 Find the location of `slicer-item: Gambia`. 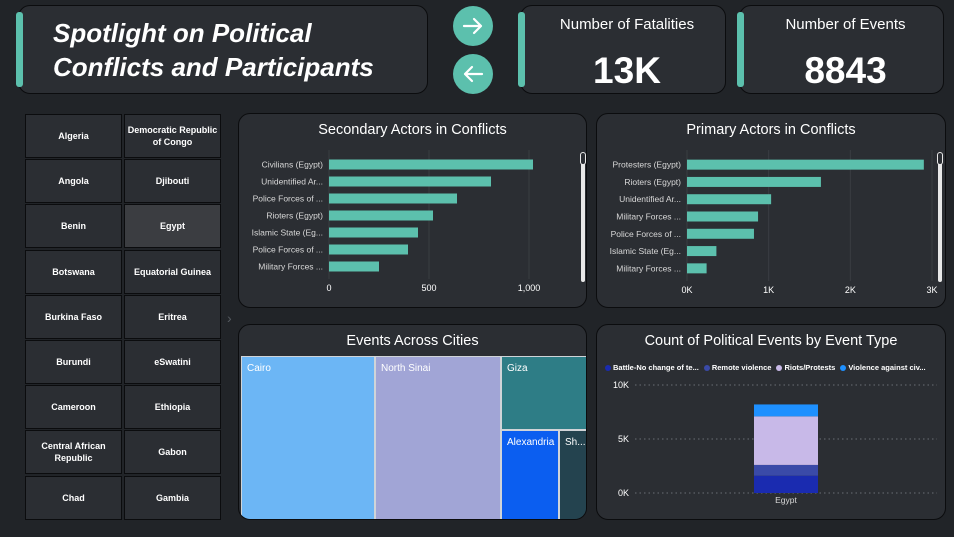

slicer-item: Gambia is located at coordinates (172, 497).